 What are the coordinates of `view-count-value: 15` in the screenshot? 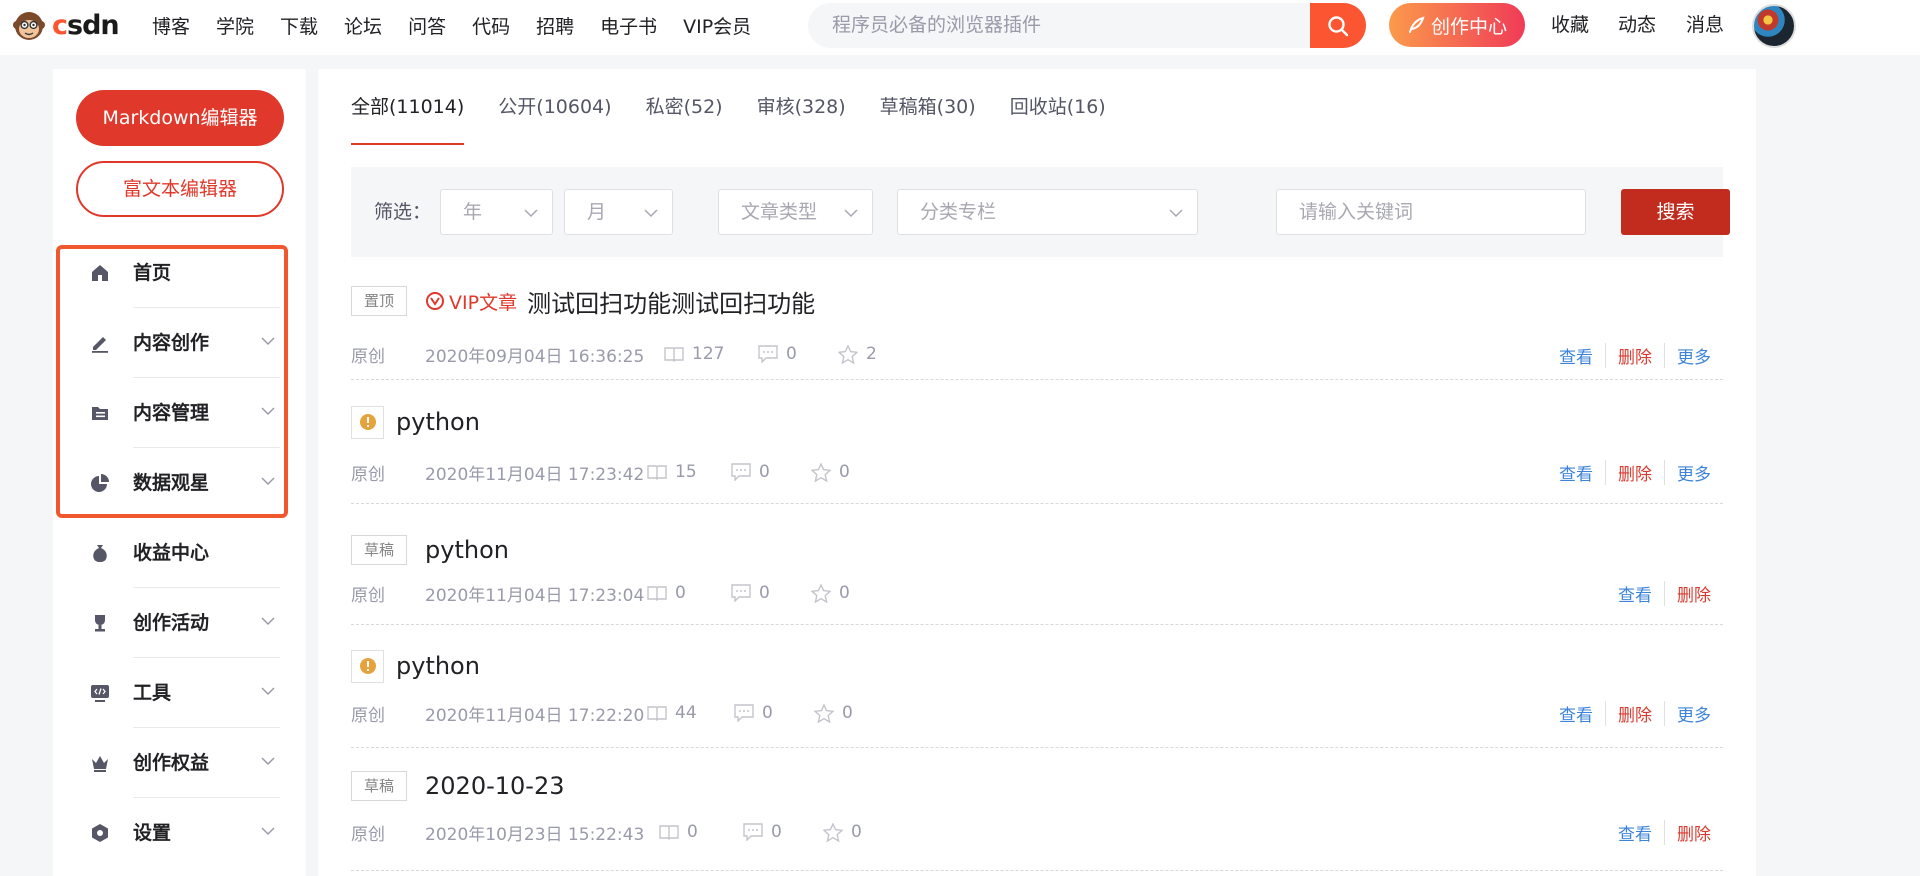 It's located at (686, 472).